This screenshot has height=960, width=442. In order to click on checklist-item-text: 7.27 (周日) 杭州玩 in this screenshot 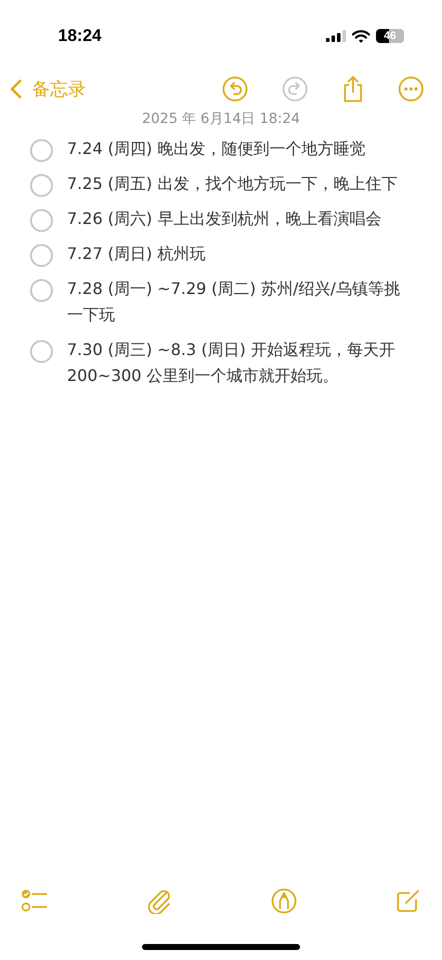, I will do `click(136, 254)`.